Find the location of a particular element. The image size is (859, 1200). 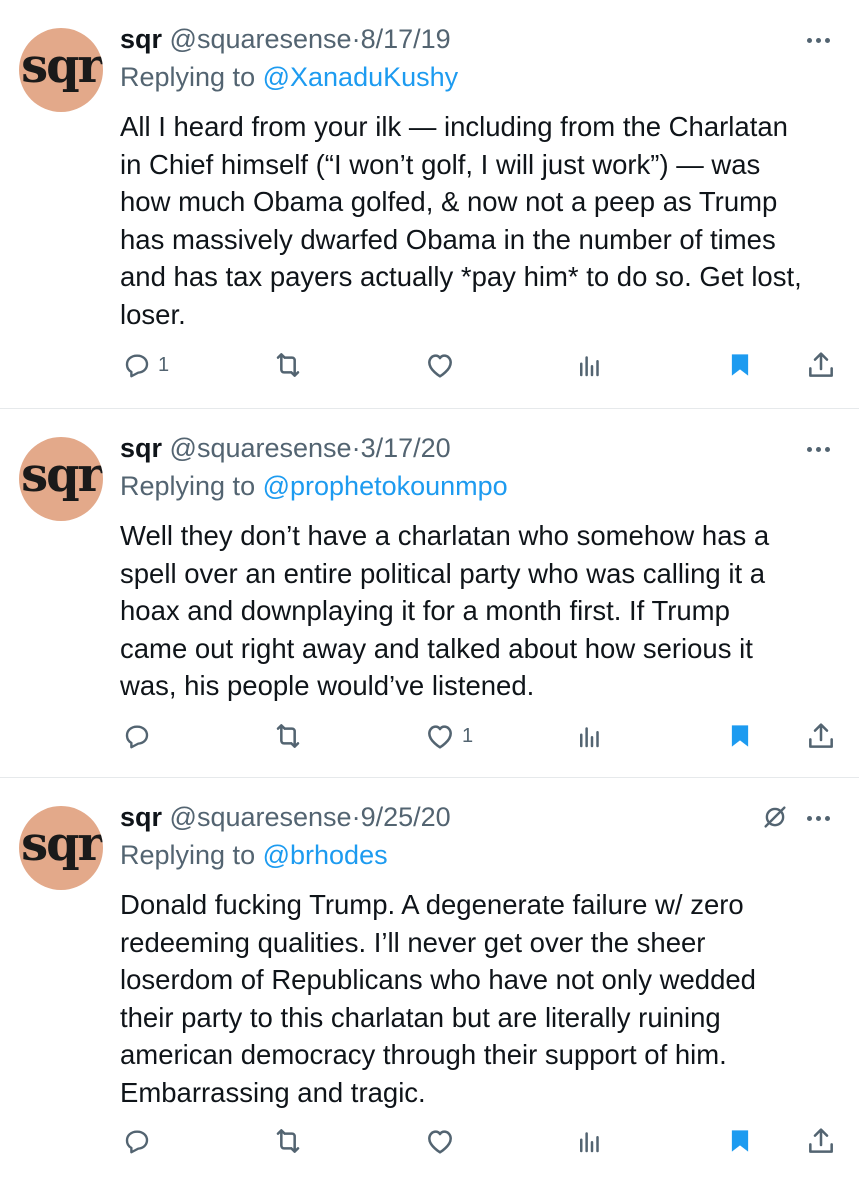

replying-to: Replying to @brhodes is located at coordinates (254, 855).